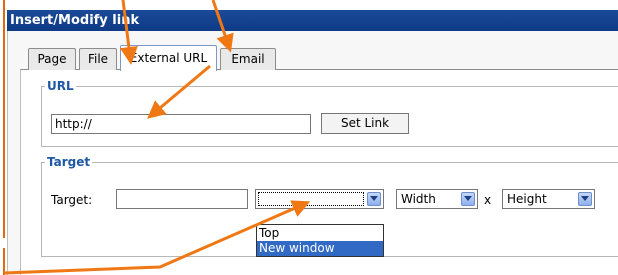 The width and height of the screenshot is (618, 275). I want to click on target-dropdown-list: Top New window, so click(320, 240).